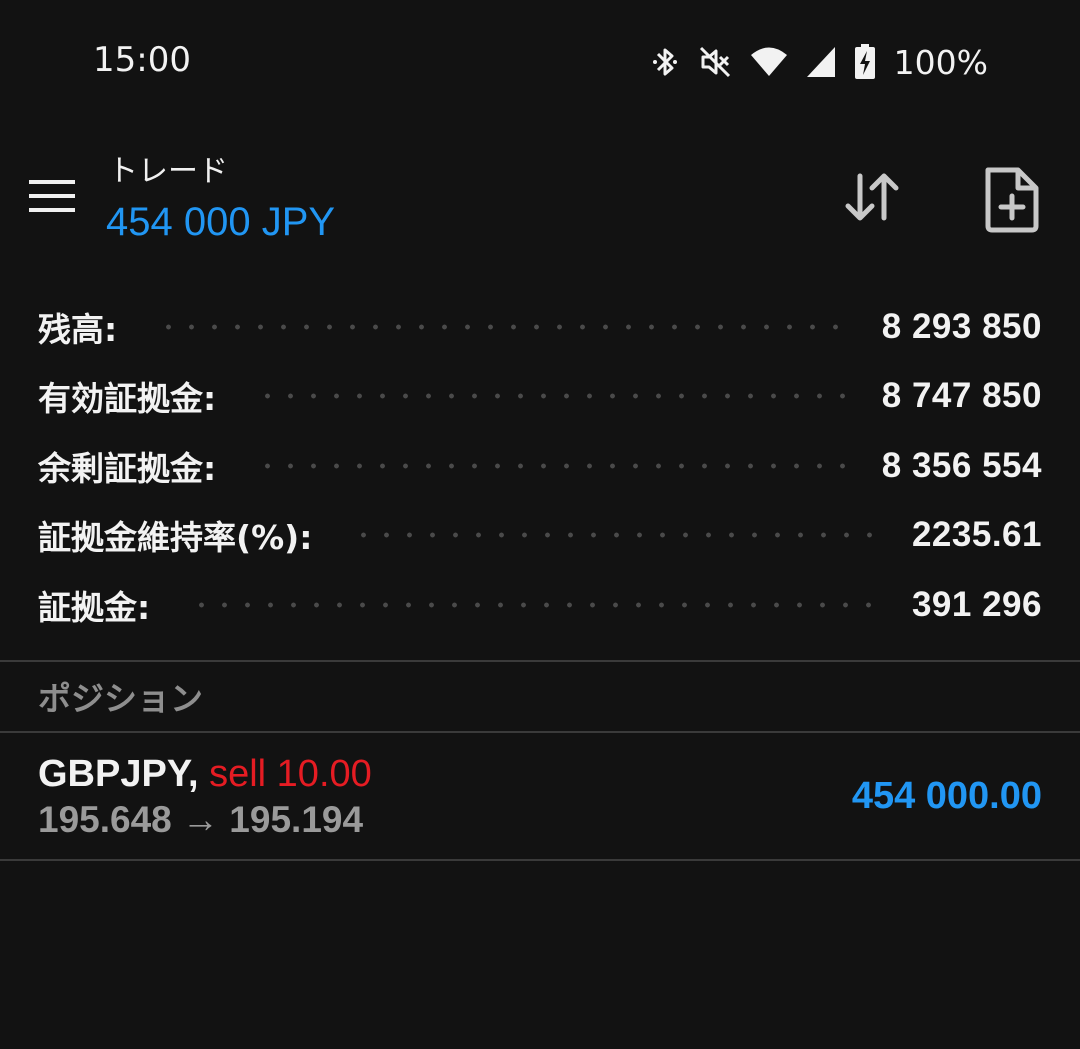 Image resolution: width=1080 pixels, height=1049 pixels. What do you see at coordinates (961, 396) in the screenshot?
I see `summary-value: 8 747 850` at bounding box center [961, 396].